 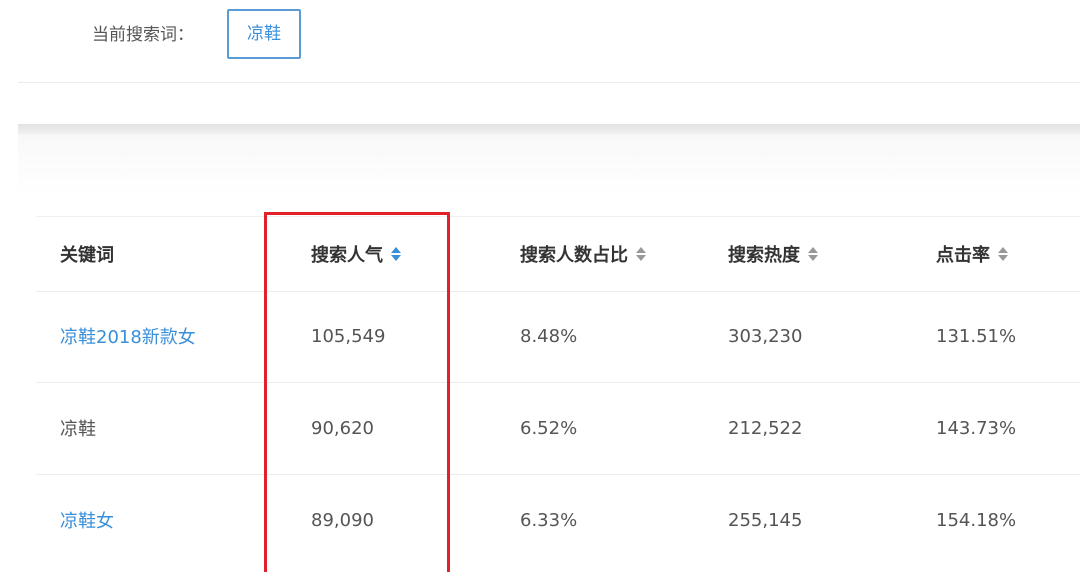 I want to click on table-header-row: 关键词 搜索人气 搜索人数占比 搜索热度 点击率, so click(x=558, y=254).